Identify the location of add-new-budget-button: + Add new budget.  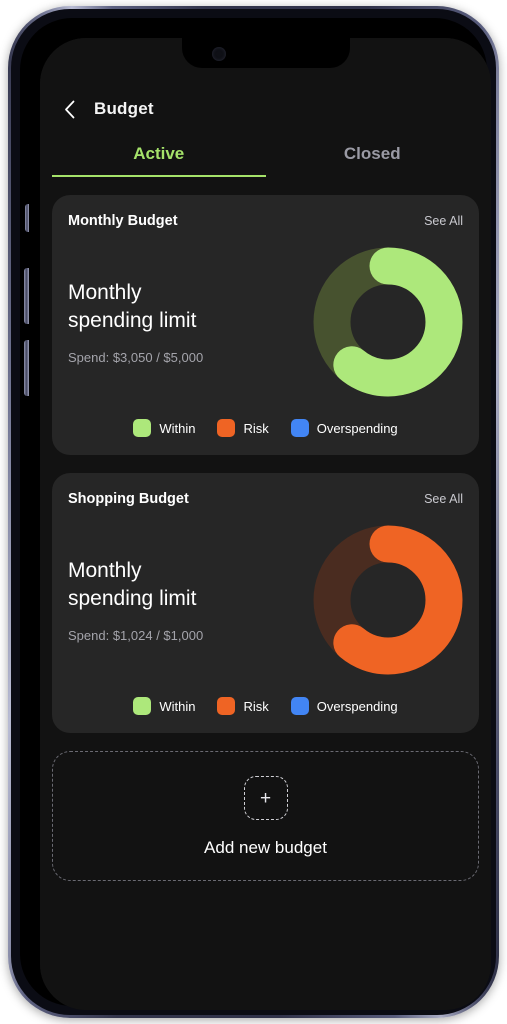
(265, 816).